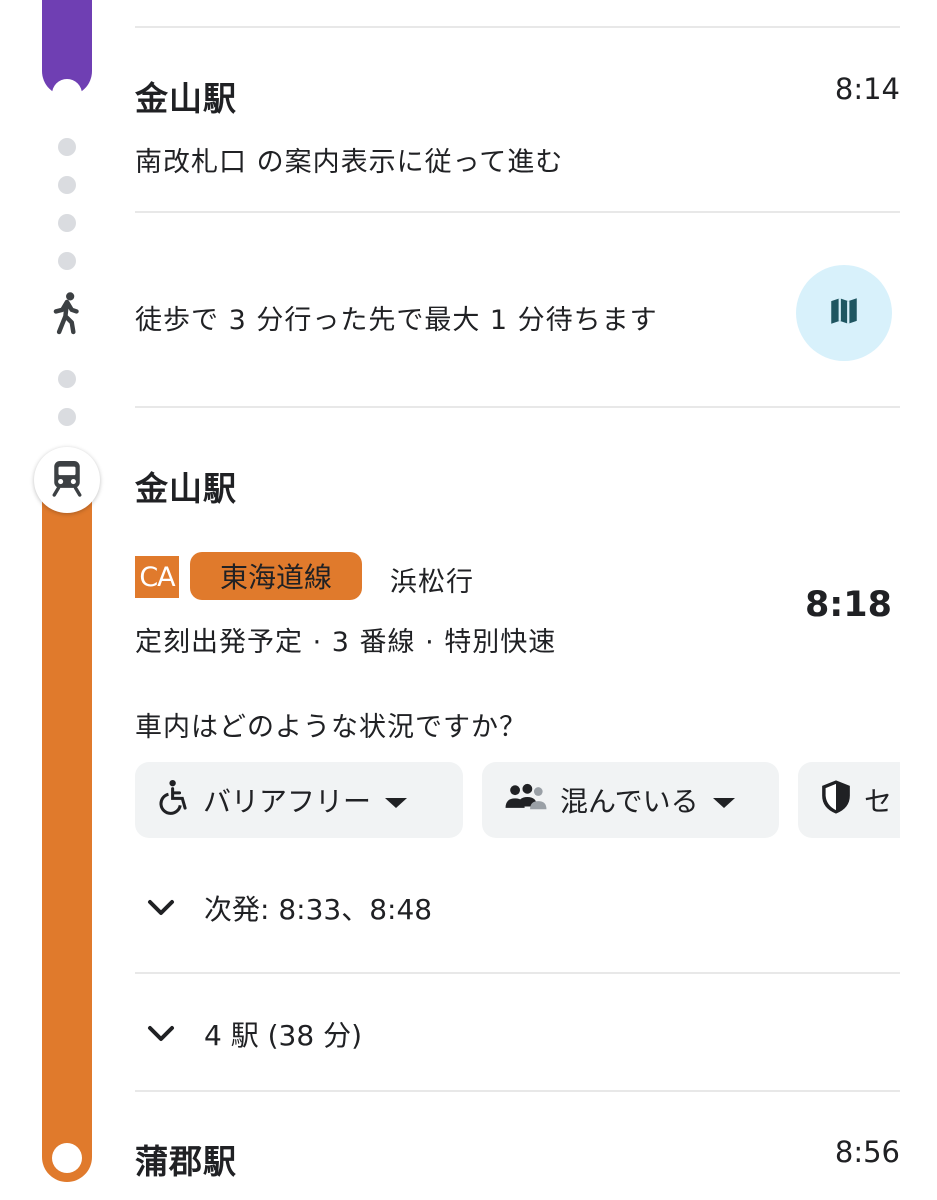  What do you see at coordinates (283, 1035) in the screenshot?
I see `stops-summary: 4 駅 (38 分)` at bounding box center [283, 1035].